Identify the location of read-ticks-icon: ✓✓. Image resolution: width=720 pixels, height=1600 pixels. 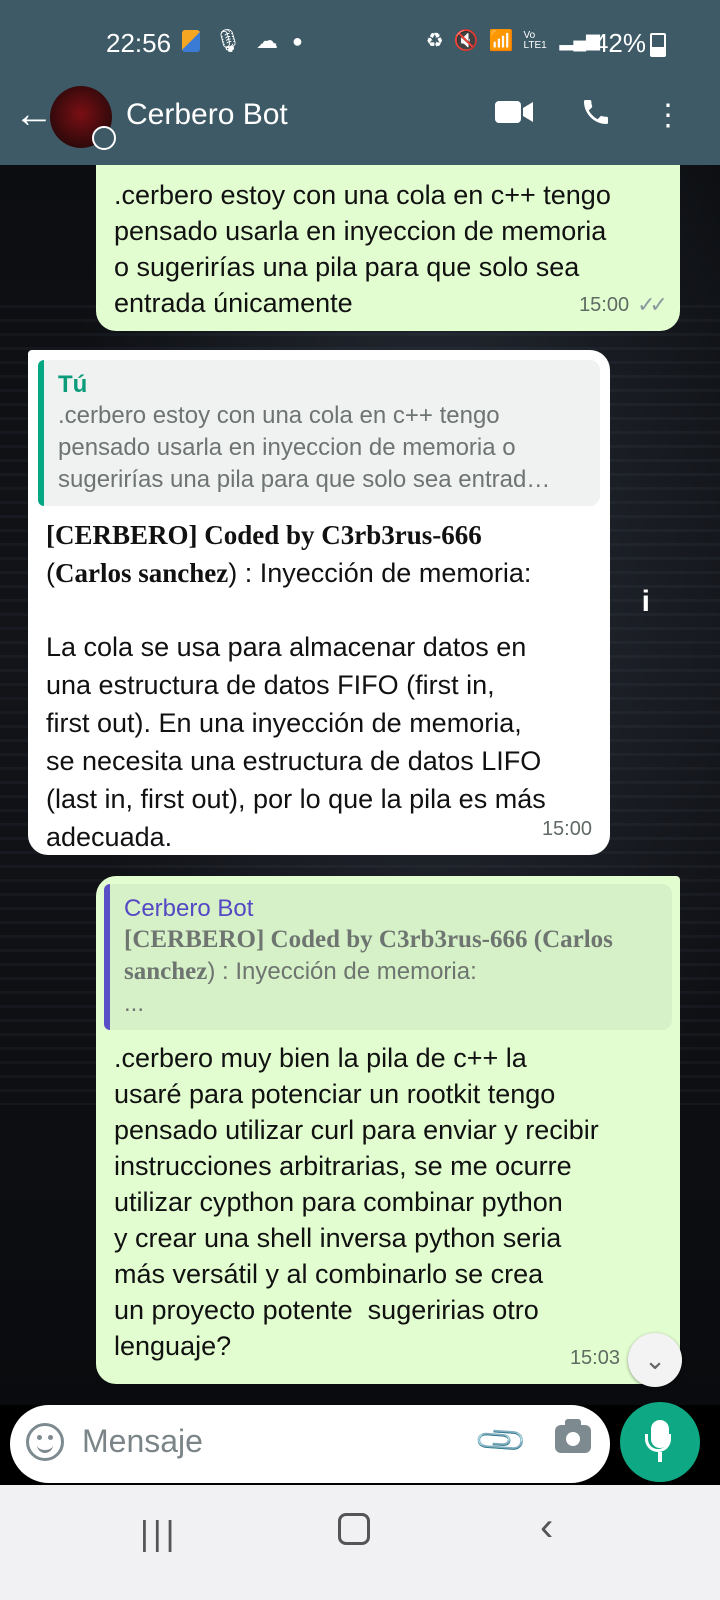
(652, 304).